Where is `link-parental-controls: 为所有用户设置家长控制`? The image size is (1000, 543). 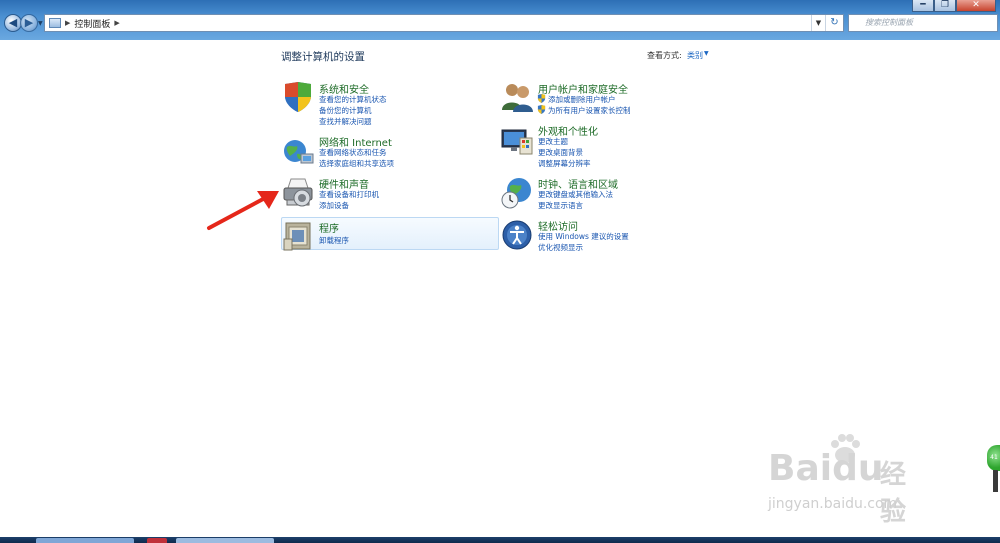
link-parental-controls: 为所有用户设置家长控制 is located at coordinates (589, 110).